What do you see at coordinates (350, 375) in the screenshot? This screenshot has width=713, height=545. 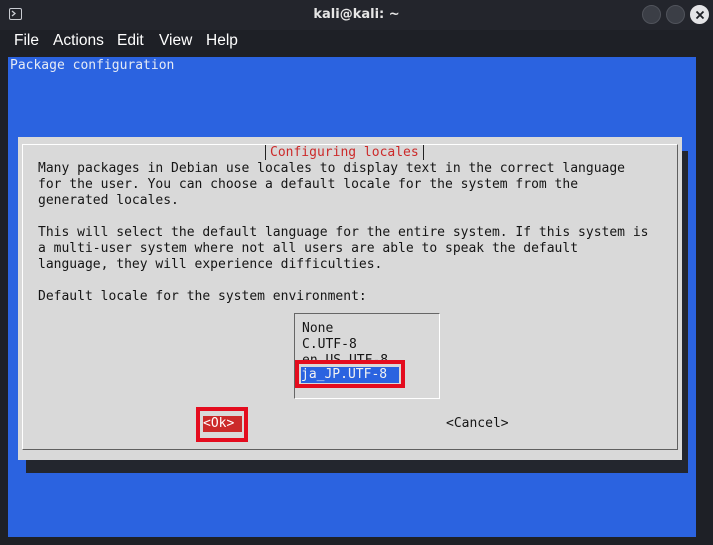 I see `locale-option-selected: ja_JP.UTF-8` at bounding box center [350, 375].